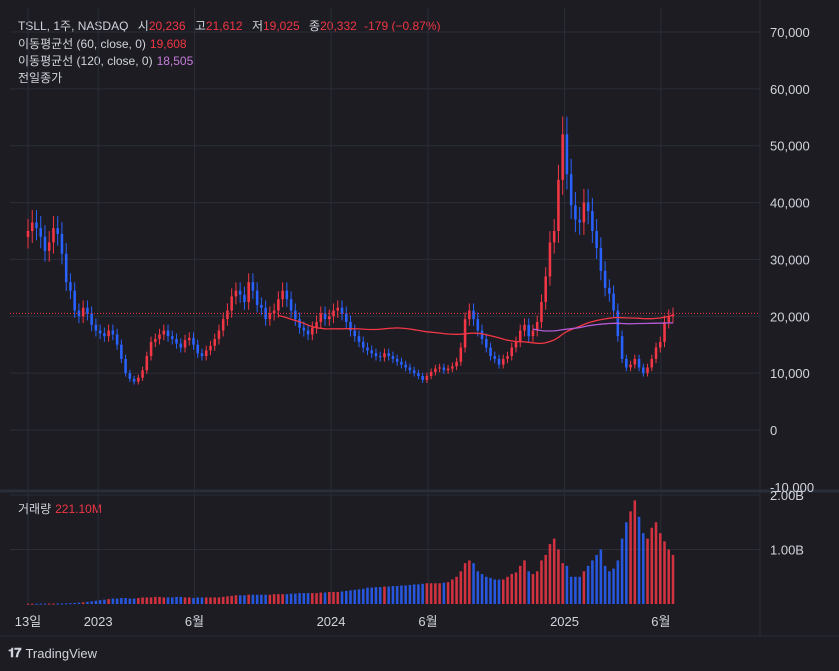 This screenshot has width=839, height=671. I want to click on price-tick-label: 60,000, so click(790, 89).